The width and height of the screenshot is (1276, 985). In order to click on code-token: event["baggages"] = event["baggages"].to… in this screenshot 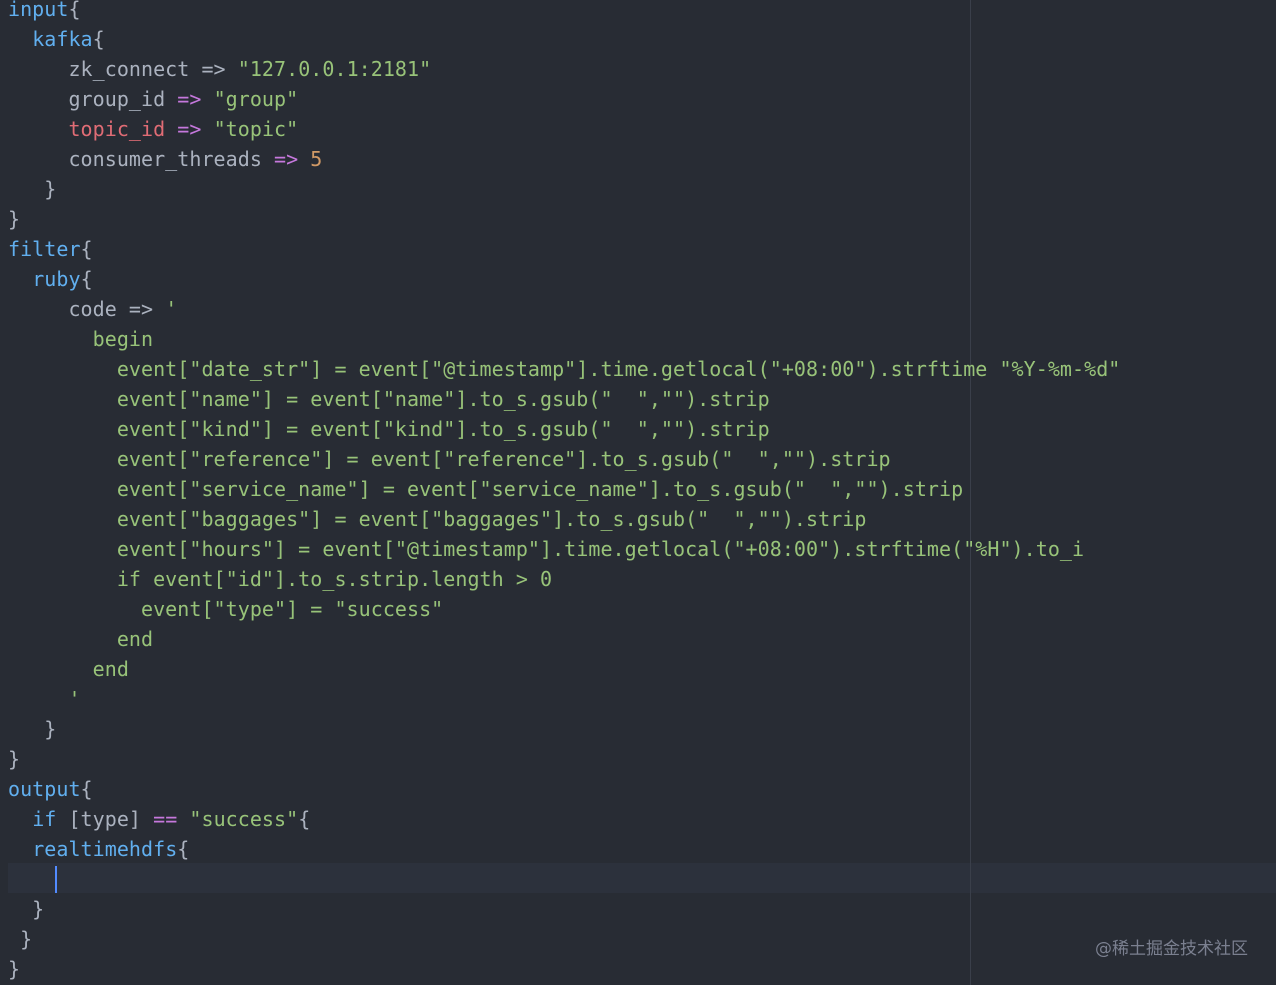, I will do `click(437, 519)`.